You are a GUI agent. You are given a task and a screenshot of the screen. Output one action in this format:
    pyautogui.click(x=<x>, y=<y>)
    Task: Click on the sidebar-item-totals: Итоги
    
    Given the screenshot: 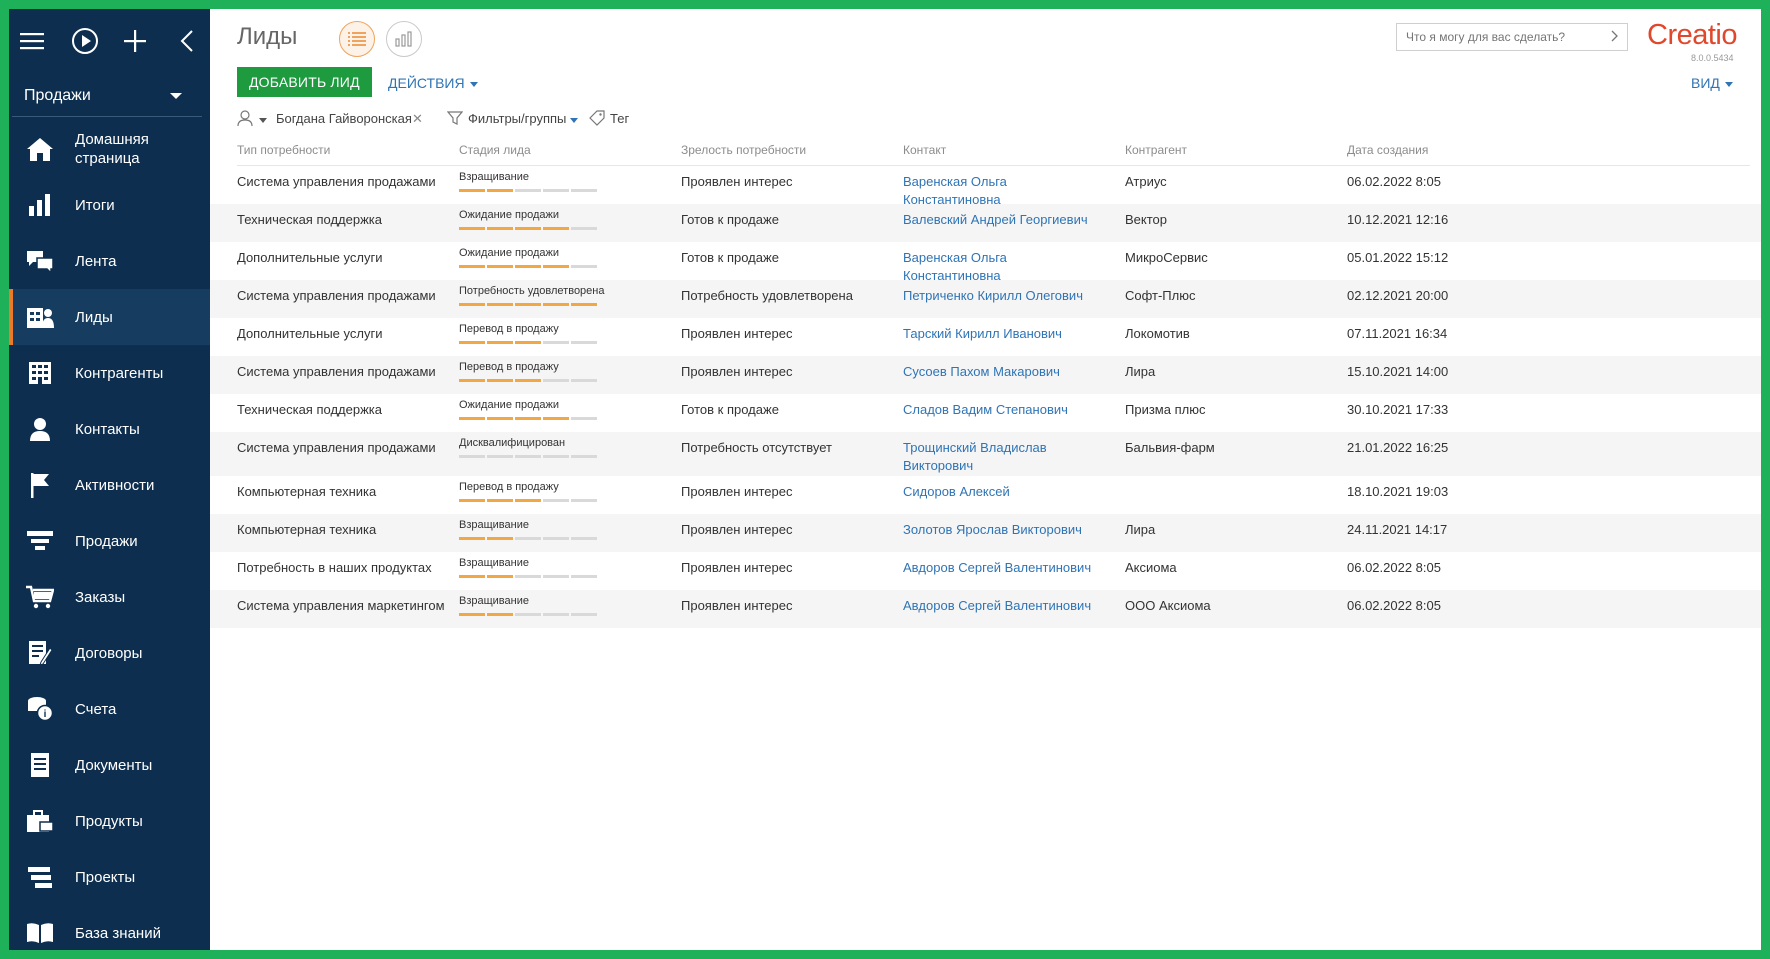 What is the action you would take?
    pyautogui.click(x=109, y=205)
    